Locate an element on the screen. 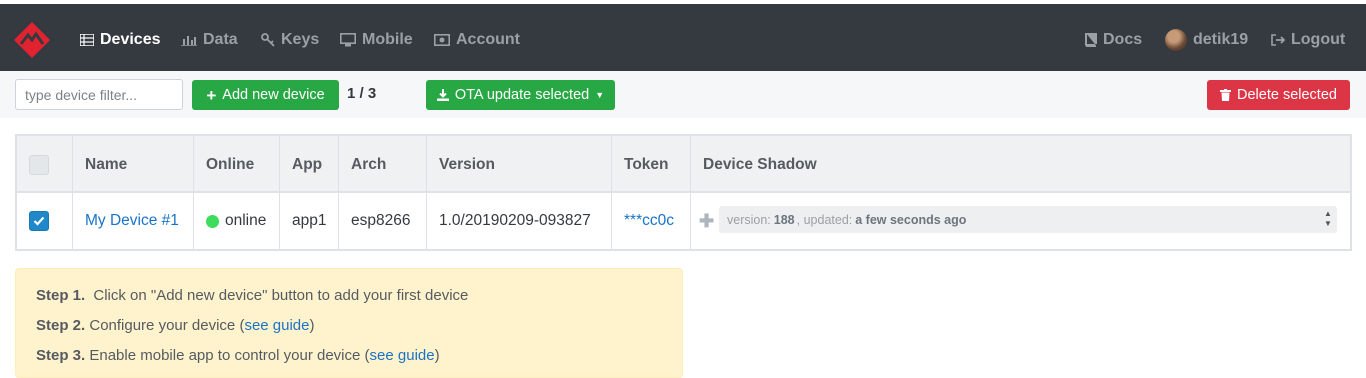  step-2-guide-link: see guide is located at coordinates (276, 325).